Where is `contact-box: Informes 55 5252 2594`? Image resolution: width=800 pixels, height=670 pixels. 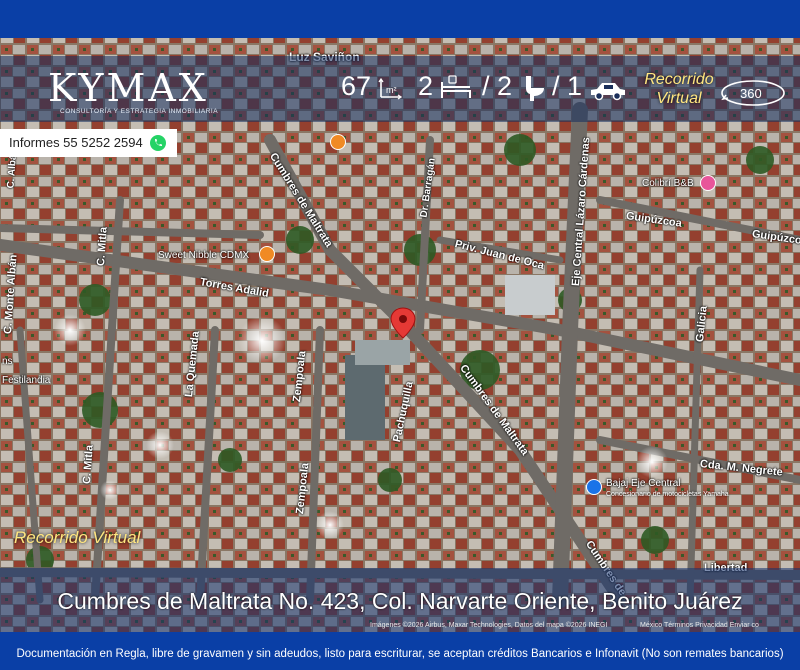 contact-box: Informes 55 5252 2594 is located at coordinates (88, 143).